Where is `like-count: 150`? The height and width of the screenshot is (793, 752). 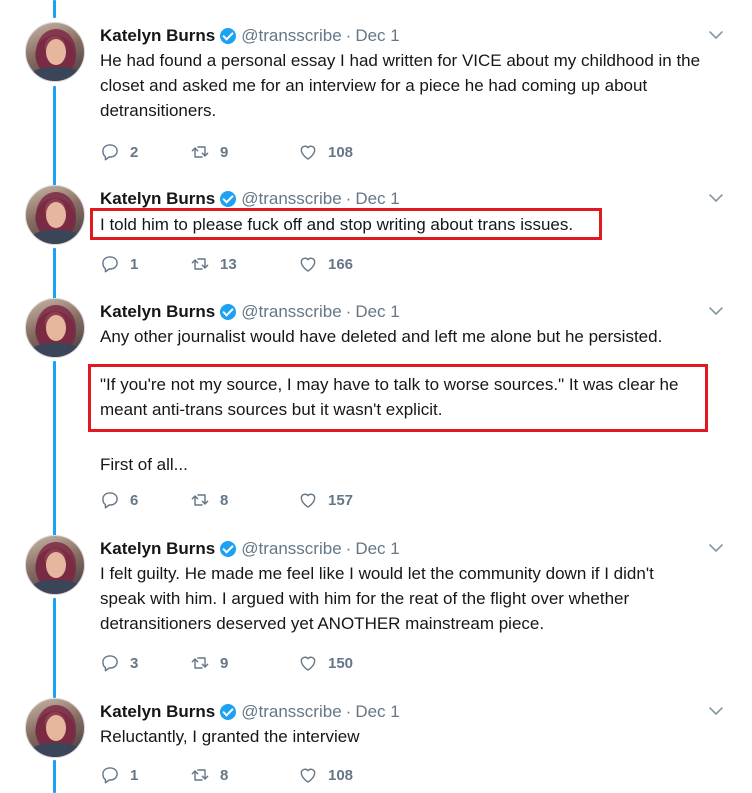 like-count: 150 is located at coordinates (341, 663).